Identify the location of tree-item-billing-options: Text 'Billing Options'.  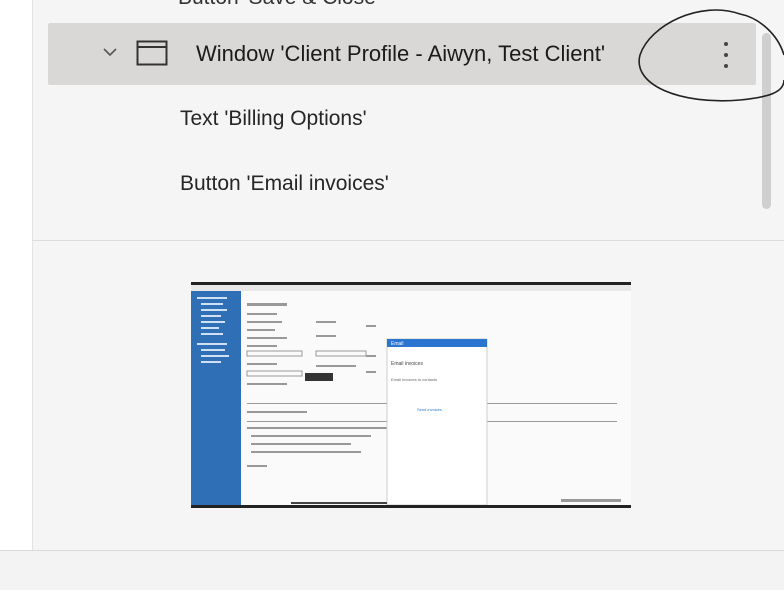
(273, 119).